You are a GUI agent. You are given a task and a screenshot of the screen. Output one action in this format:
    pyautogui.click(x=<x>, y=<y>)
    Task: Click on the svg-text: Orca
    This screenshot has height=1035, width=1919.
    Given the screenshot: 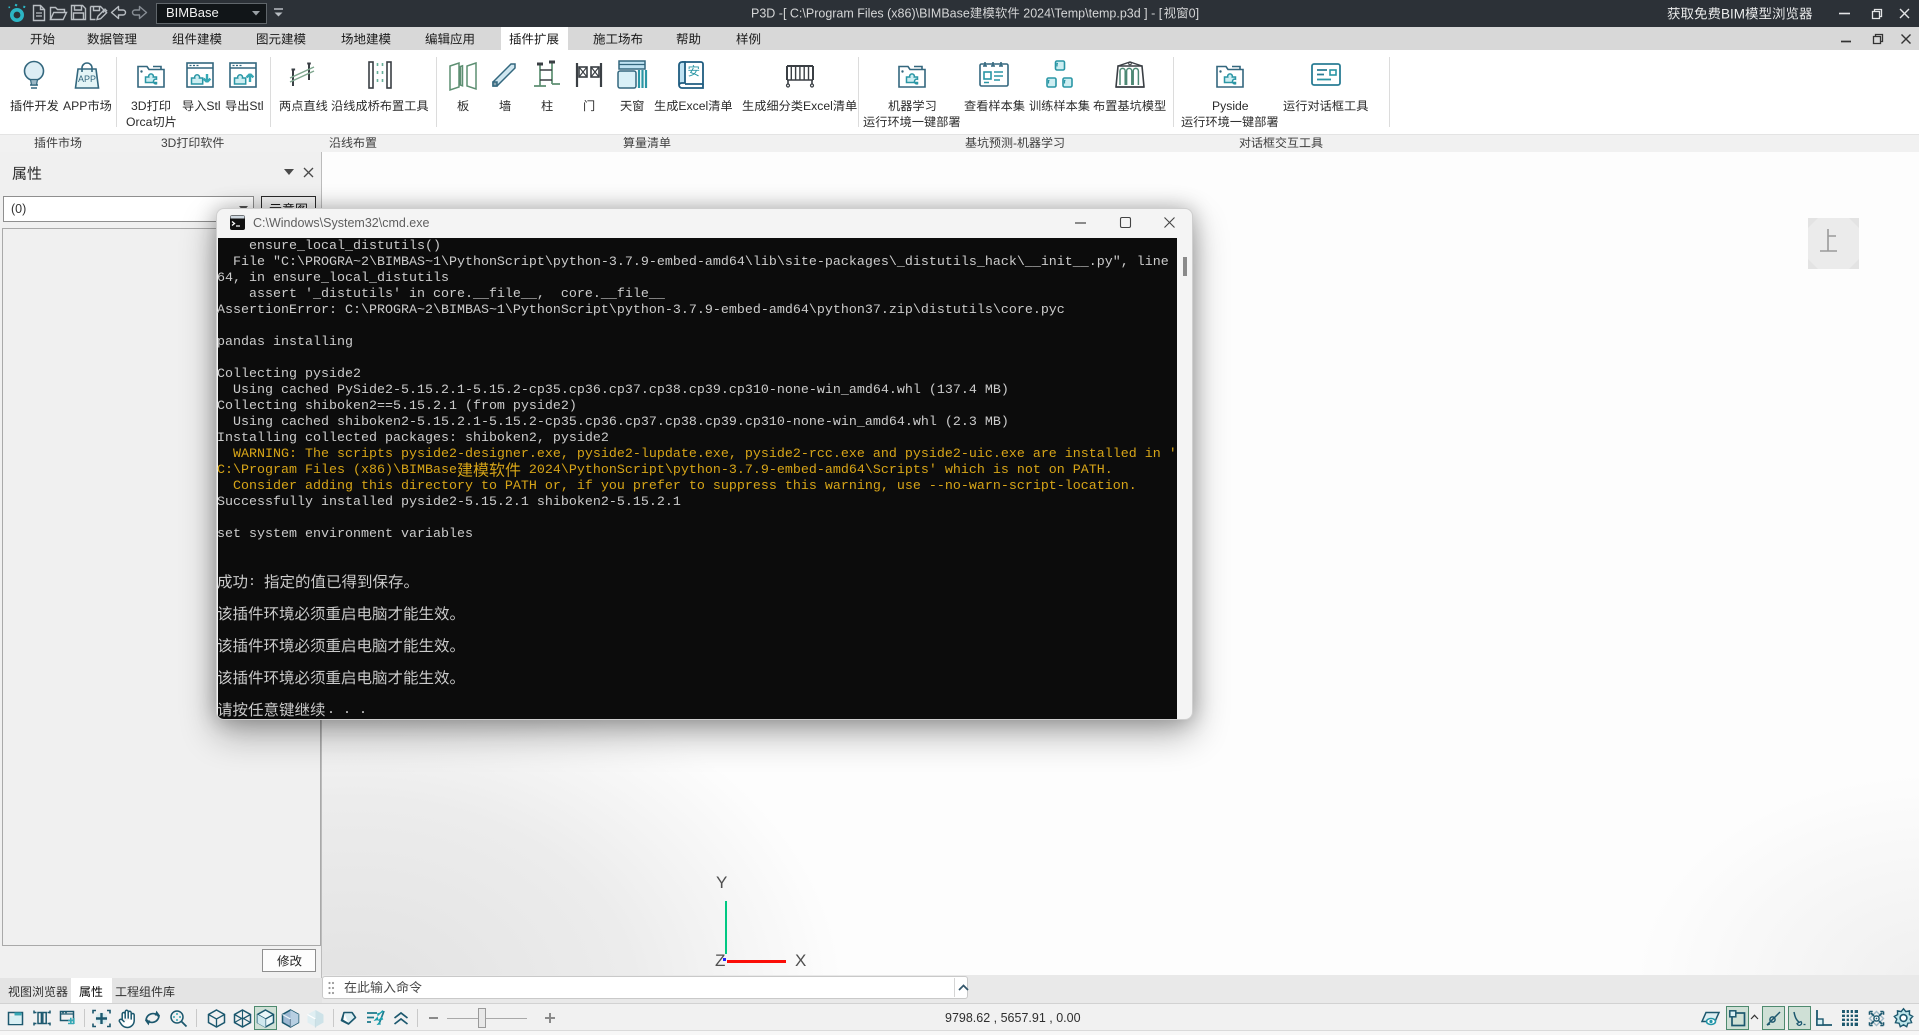 What is the action you would take?
    pyautogui.click(x=139, y=122)
    